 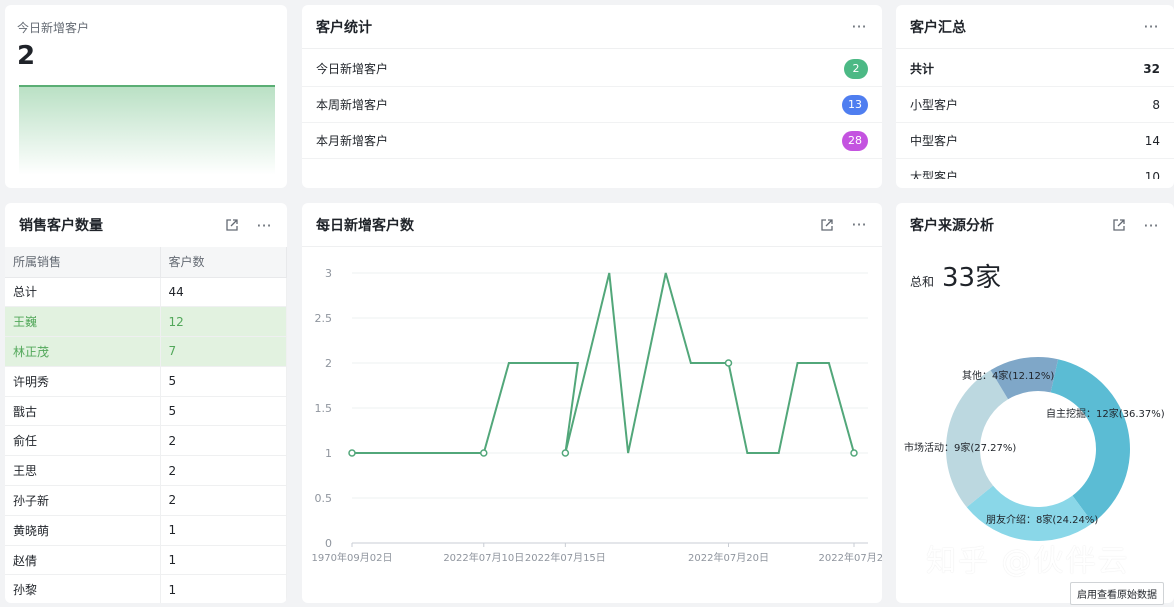 I want to click on y-tick-label: 2.5, so click(x=324, y=318).